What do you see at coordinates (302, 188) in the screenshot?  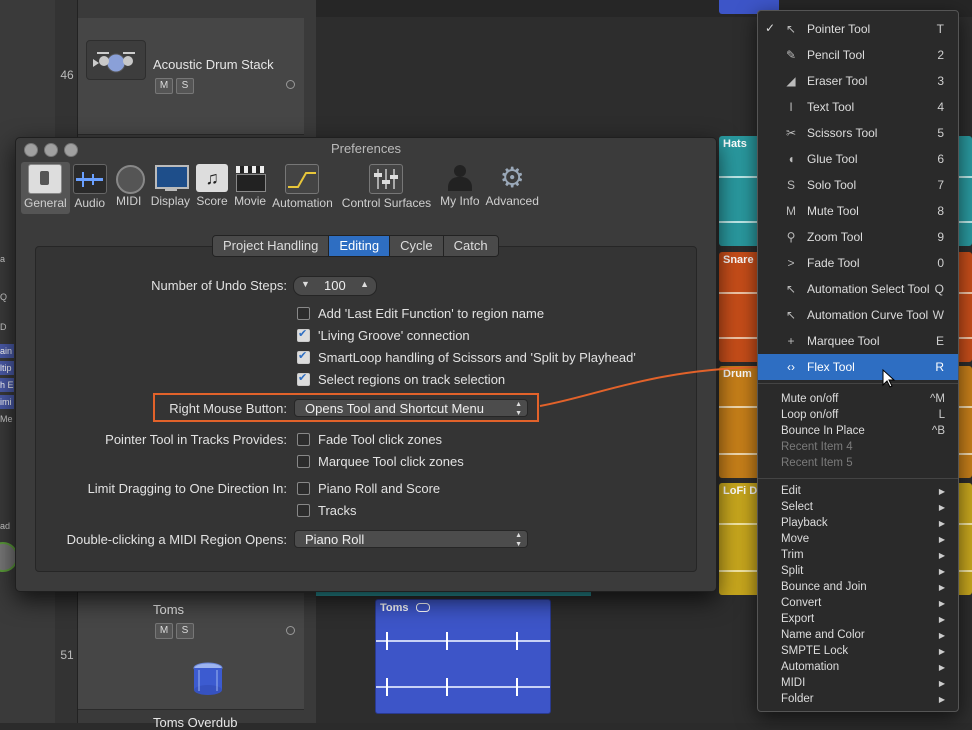 I see `toolbar-automation: Automation` at bounding box center [302, 188].